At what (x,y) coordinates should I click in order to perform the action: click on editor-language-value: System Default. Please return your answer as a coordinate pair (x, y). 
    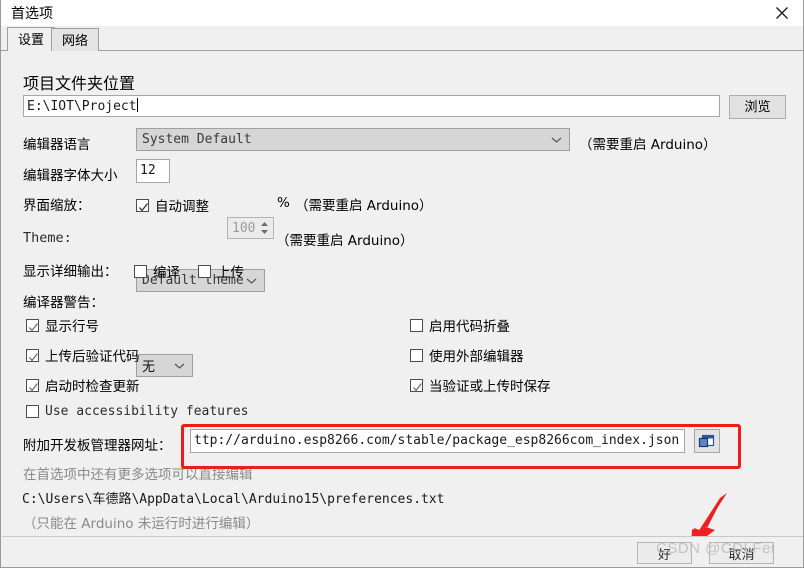
    Looking at the image, I should click on (197, 139).